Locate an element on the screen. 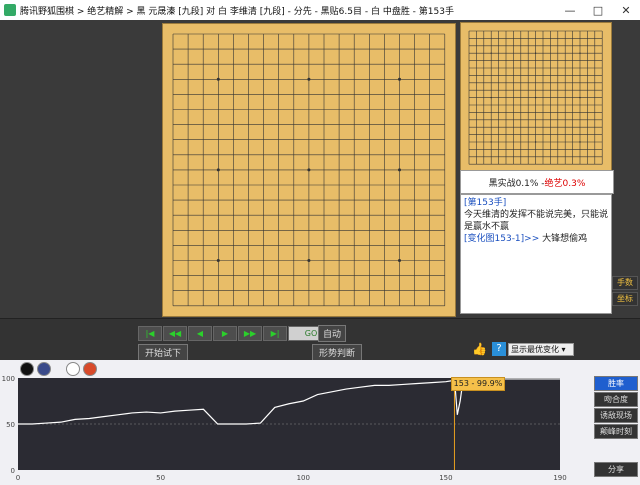  y-tick-label: 50 is located at coordinates (10, 425).